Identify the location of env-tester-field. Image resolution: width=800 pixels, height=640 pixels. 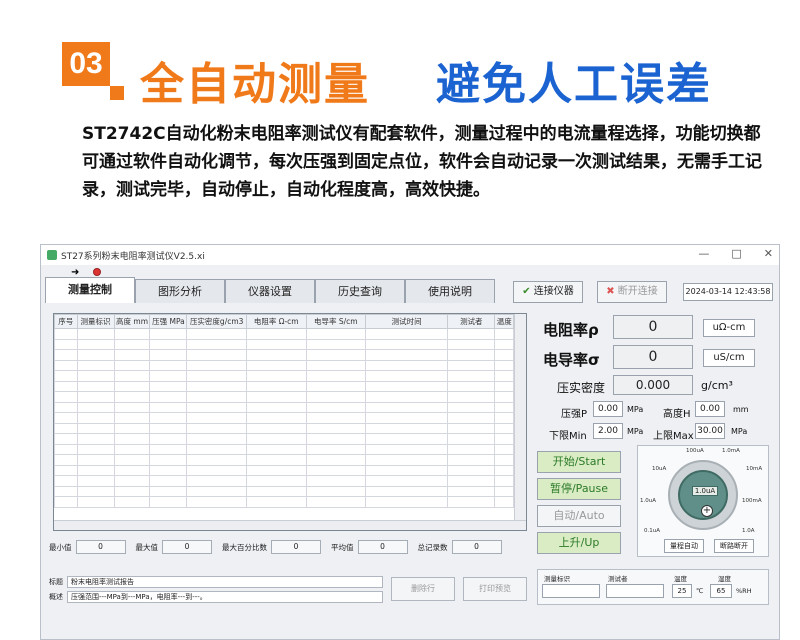
(635, 591).